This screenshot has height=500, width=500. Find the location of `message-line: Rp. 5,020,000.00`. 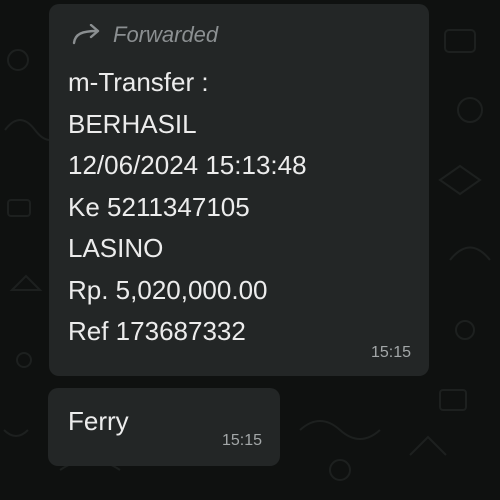

message-line: Rp. 5,020,000.00 is located at coordinates (168, 289).